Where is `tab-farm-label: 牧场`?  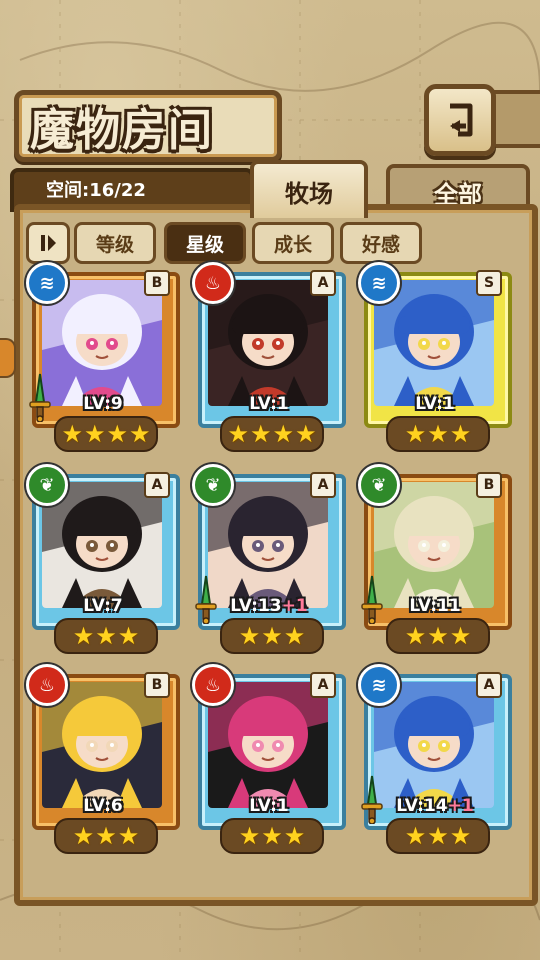
tab-farm-label: 牧场 is located at coordinates (309, 193).